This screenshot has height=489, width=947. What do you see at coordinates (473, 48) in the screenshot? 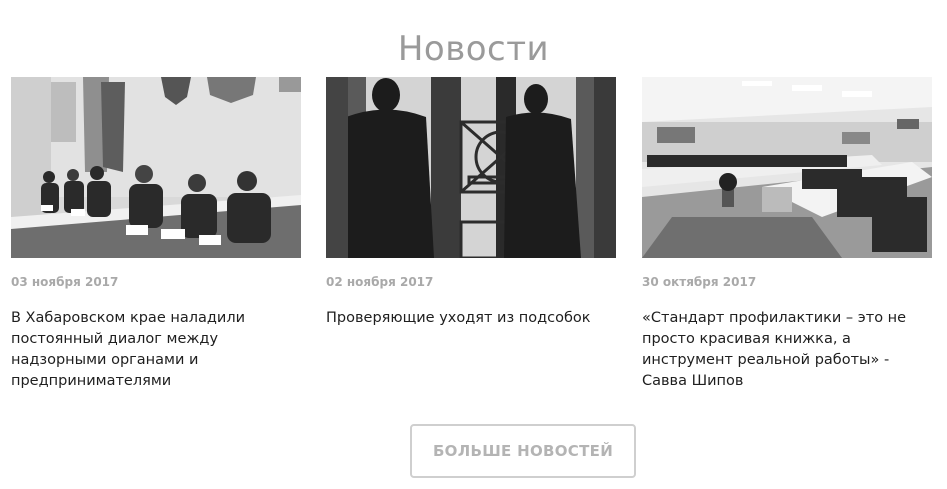
I see `section-title: Новости` at bounding box center [473, 48].